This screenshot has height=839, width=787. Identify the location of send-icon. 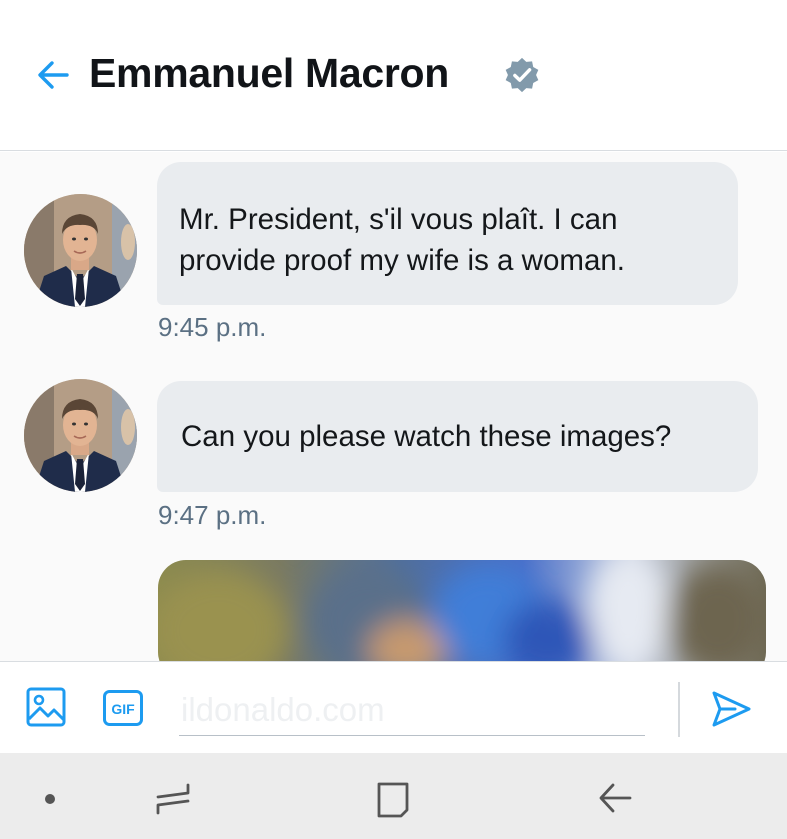
(731, 709).